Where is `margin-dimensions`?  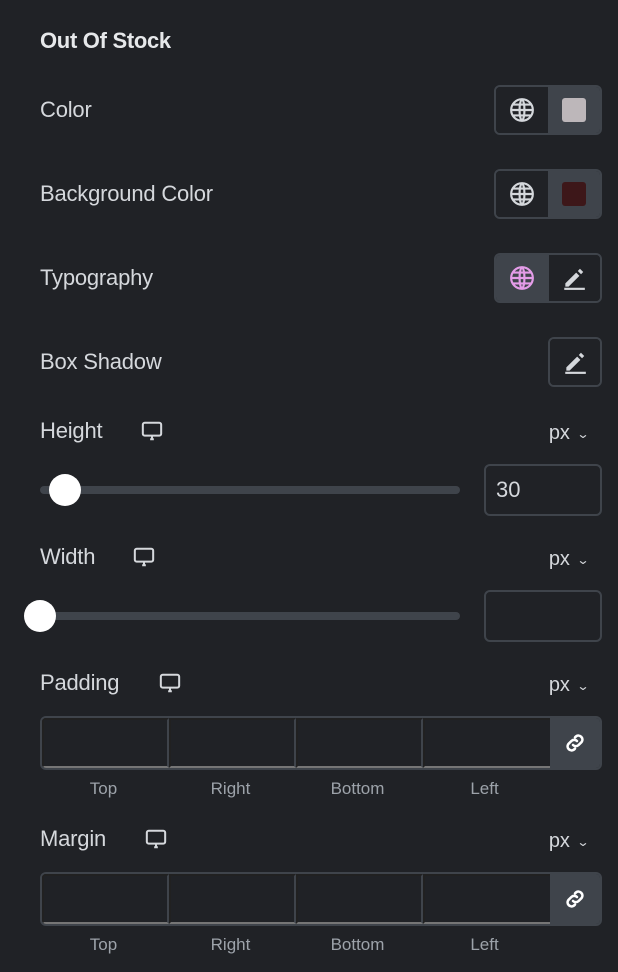
margin-dimensions is located at coordinates (321, 899).